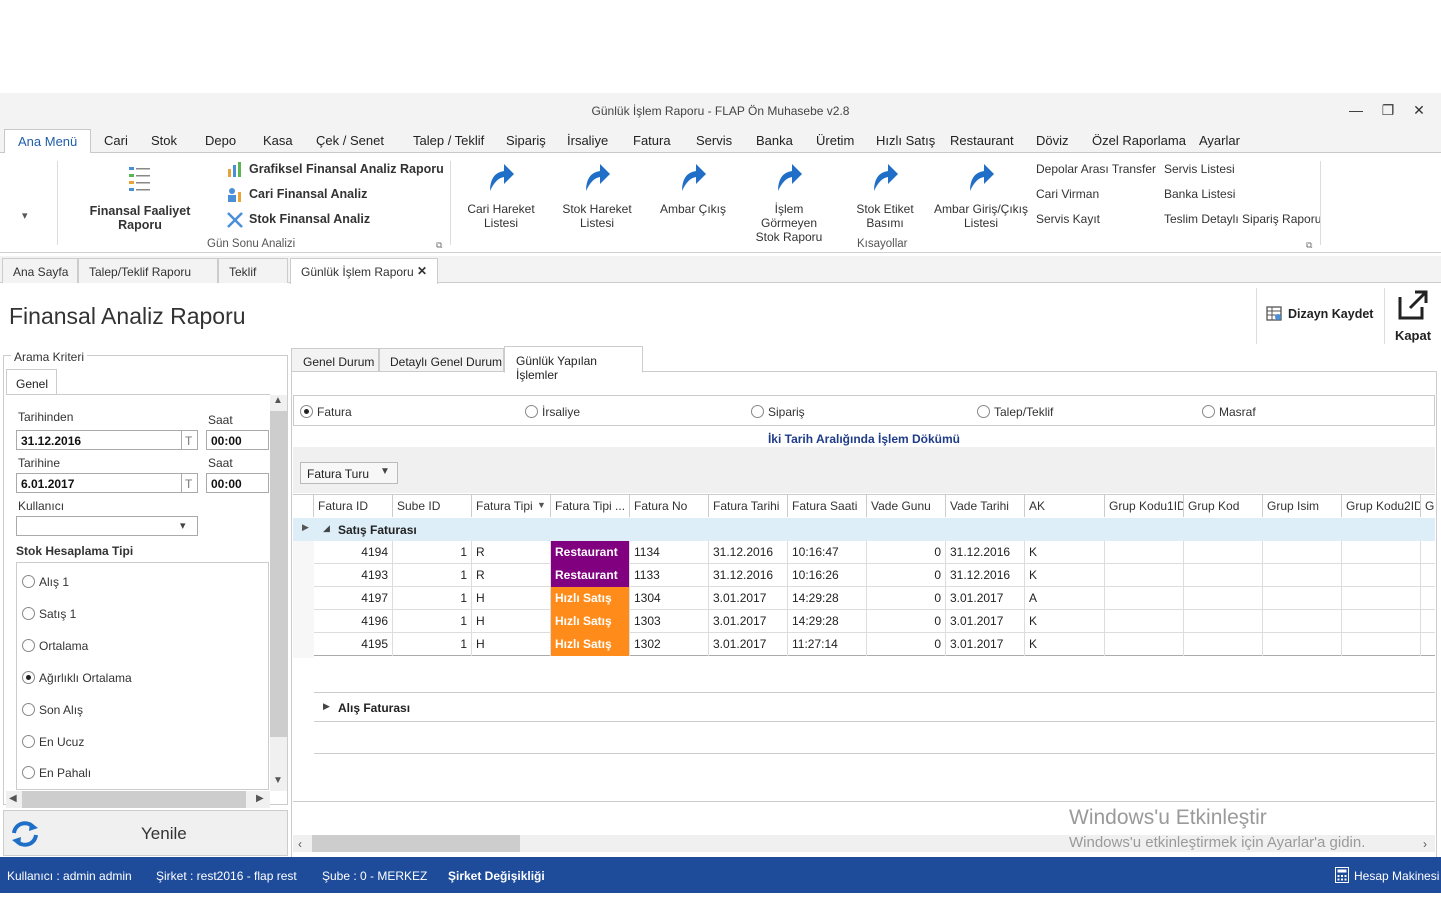  I want to click on kapat-button: Kapat, so click(1413, 317).